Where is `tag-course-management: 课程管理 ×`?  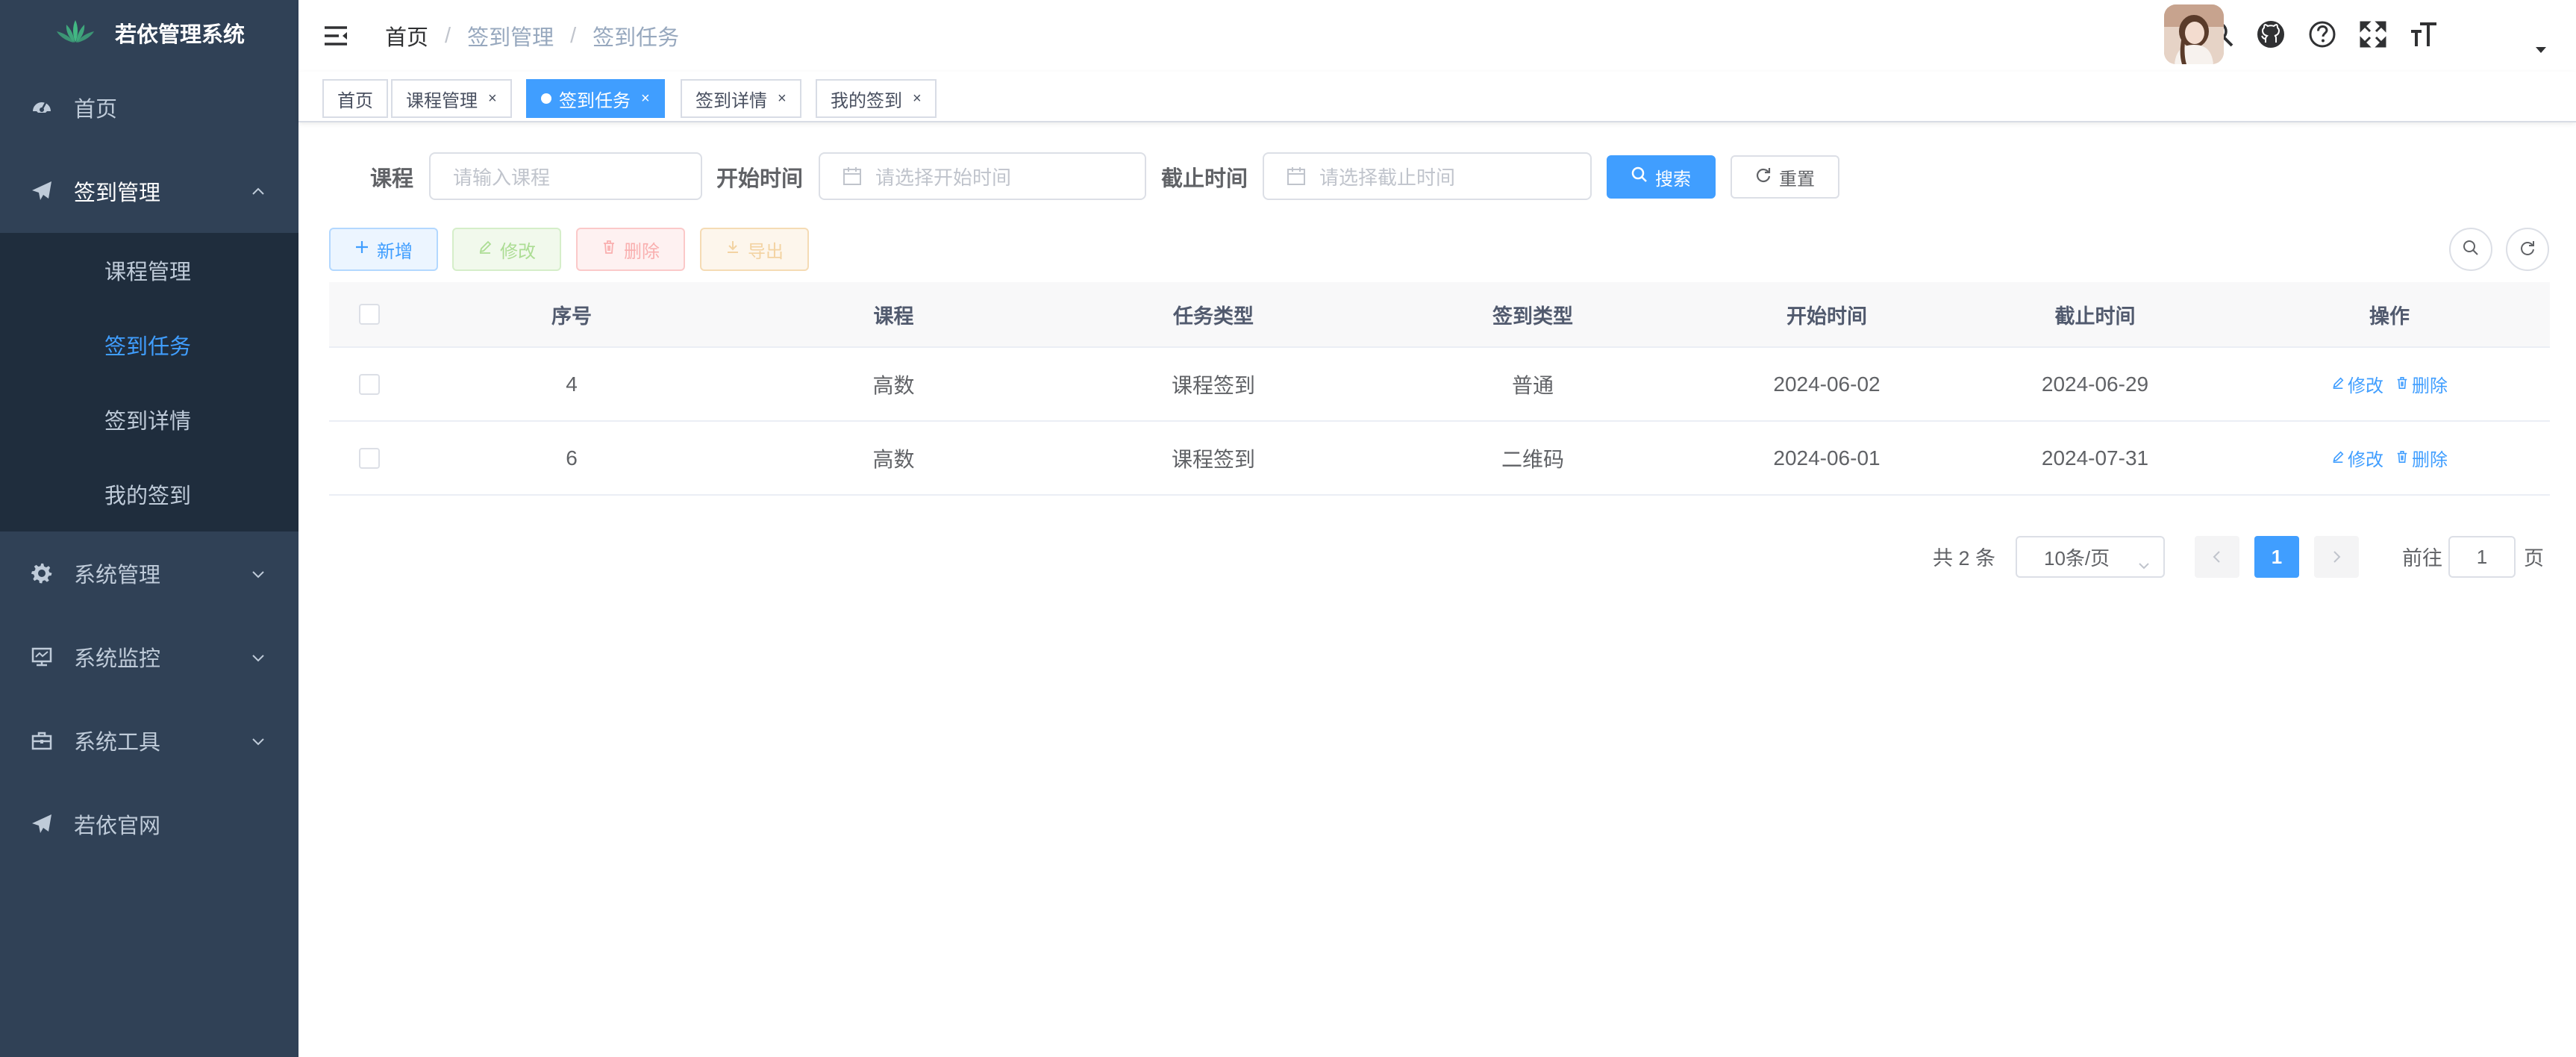
tag-course-management: 课程管理 × is located at coordinates (451, 98).